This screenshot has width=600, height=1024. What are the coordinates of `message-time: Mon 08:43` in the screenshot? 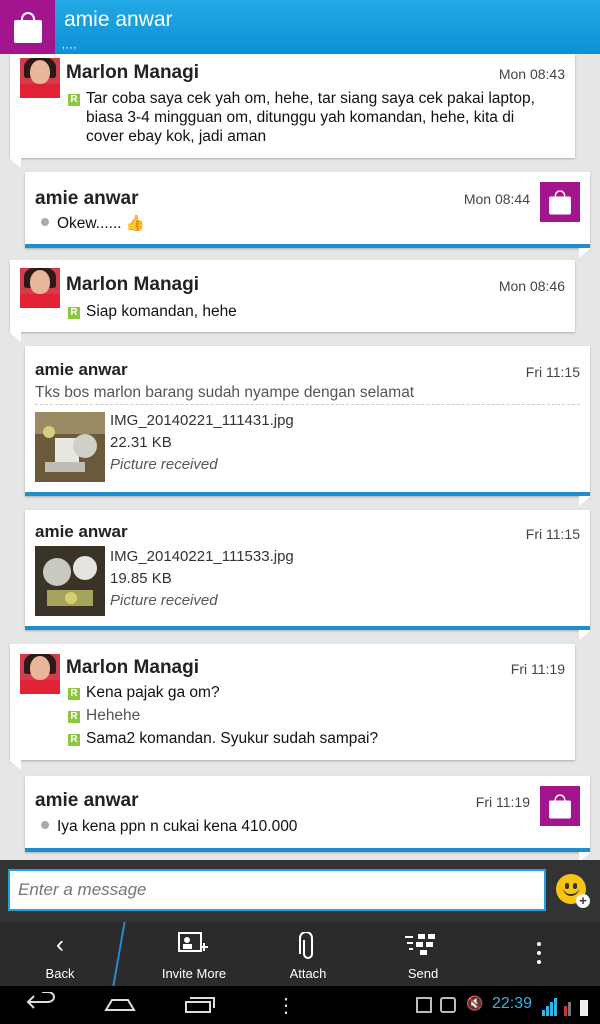 It's located at (531, 74).